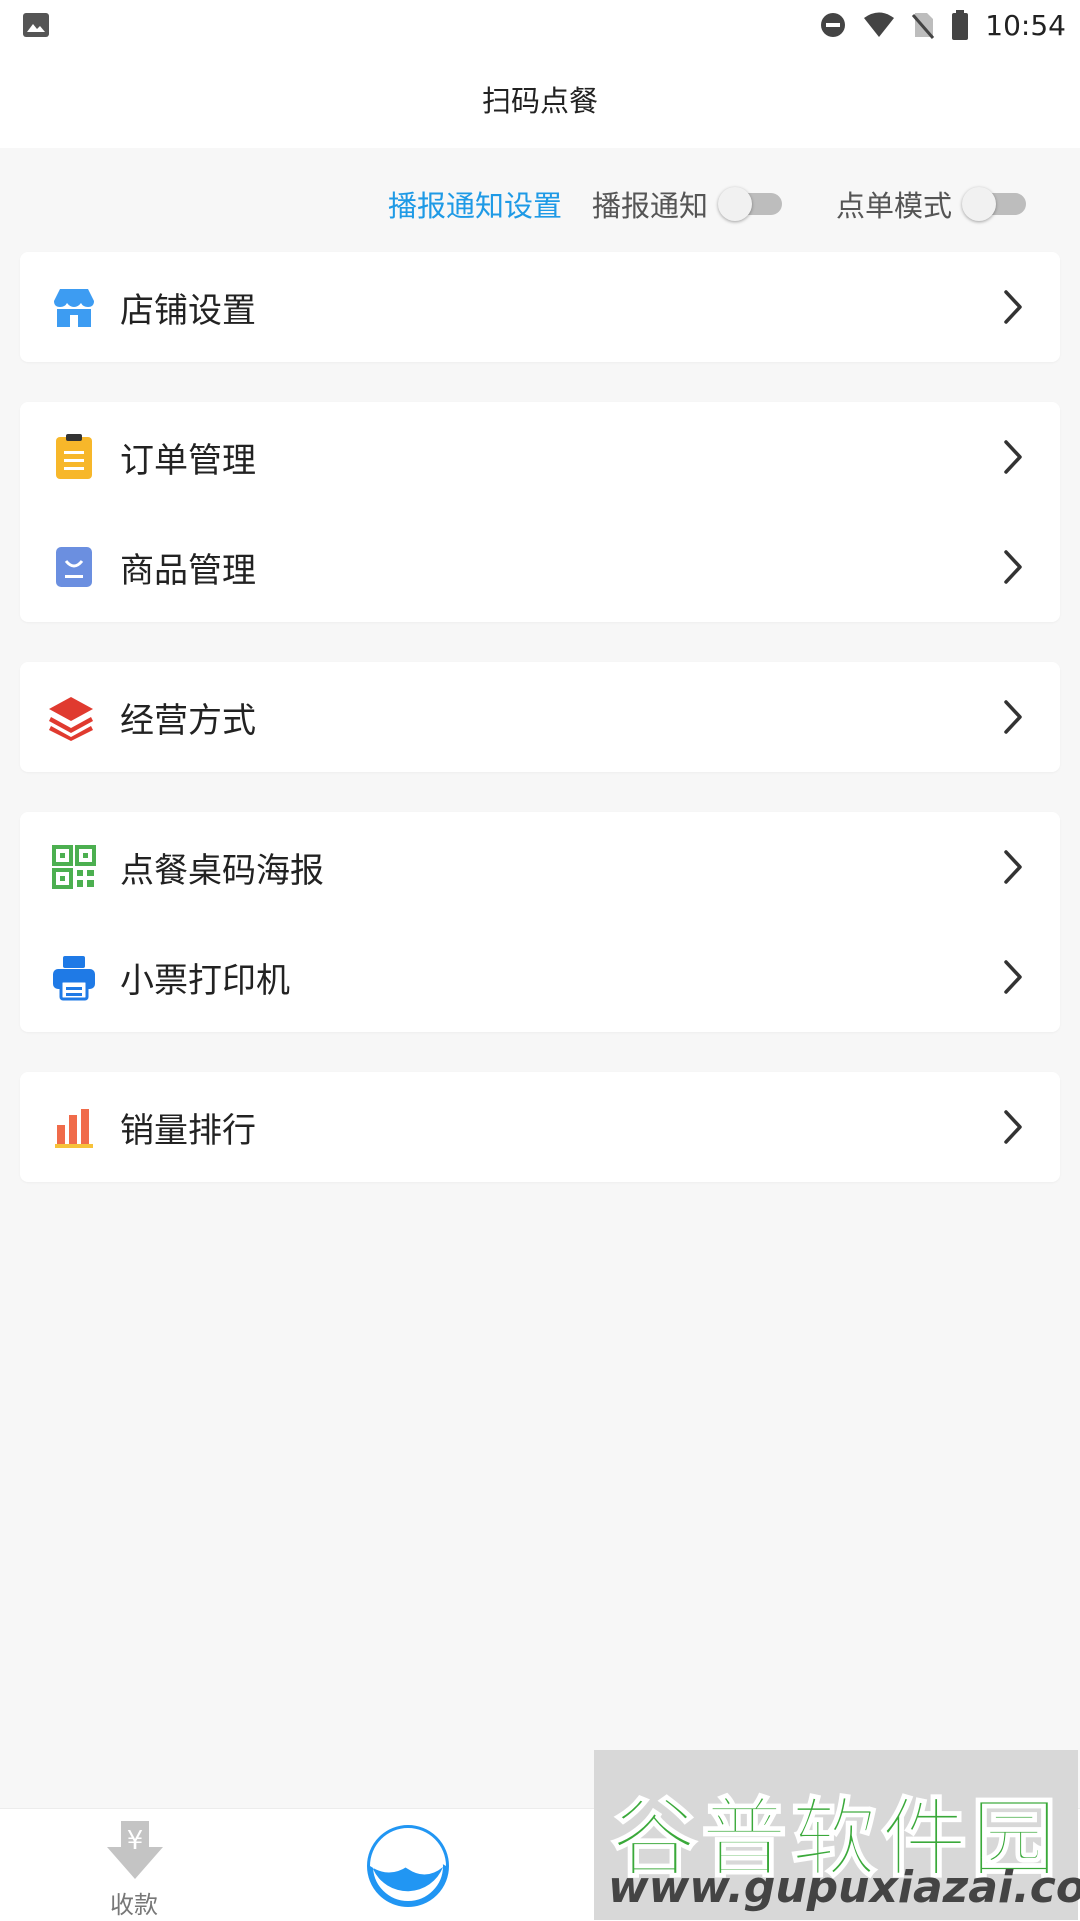 The width and height of the screenshot is (1080, 1921). What do you see at coordinates (960, 25) in the screenshot?
I see `battery-icon` at bounding box center [960, 25].